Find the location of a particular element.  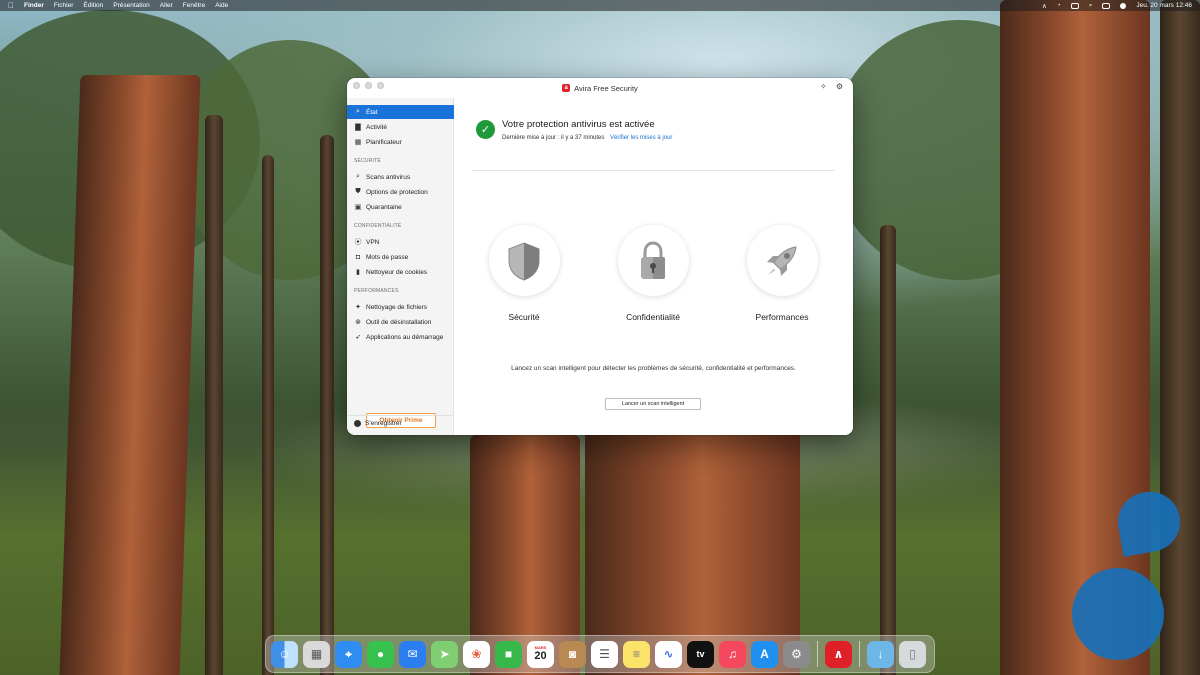

notifications-icon: ✧ is located at coordinates (823, 86).